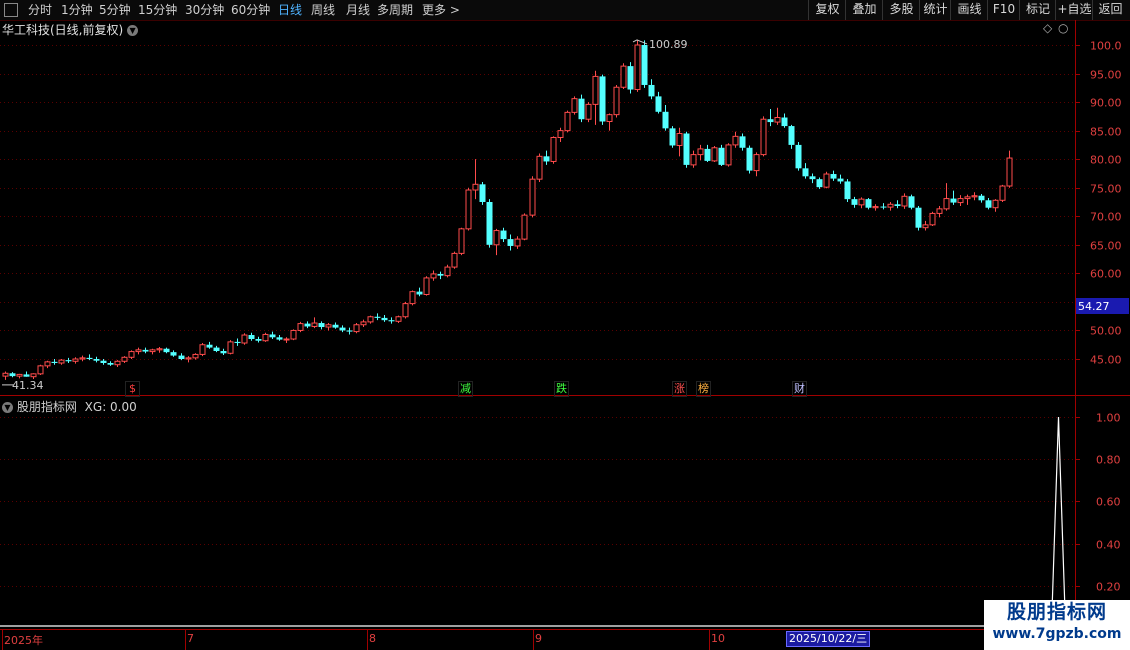 This screenshot has height=650, width=1130. I want to click on date-cursor-label: 2025/10/22/三, so click(828, 639).